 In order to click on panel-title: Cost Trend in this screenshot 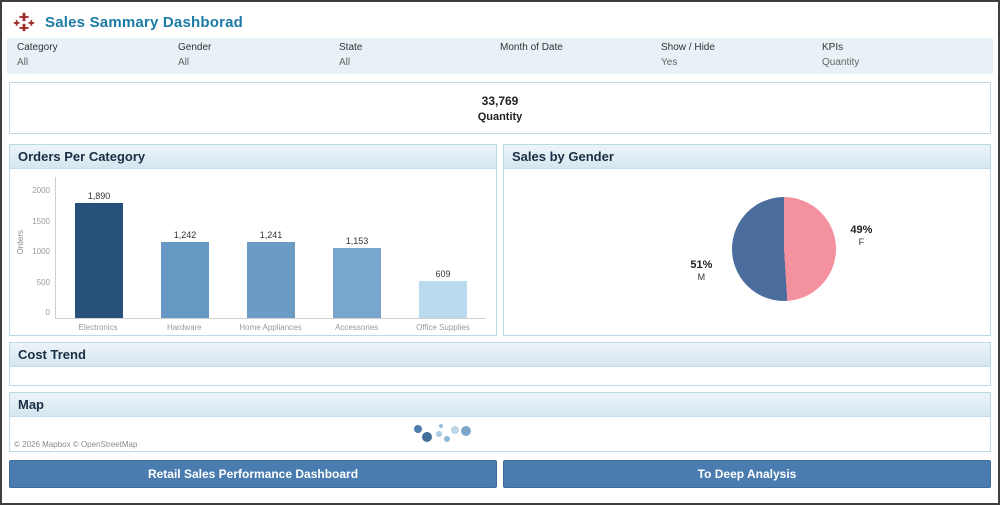, I will do `click(52, 354)`.